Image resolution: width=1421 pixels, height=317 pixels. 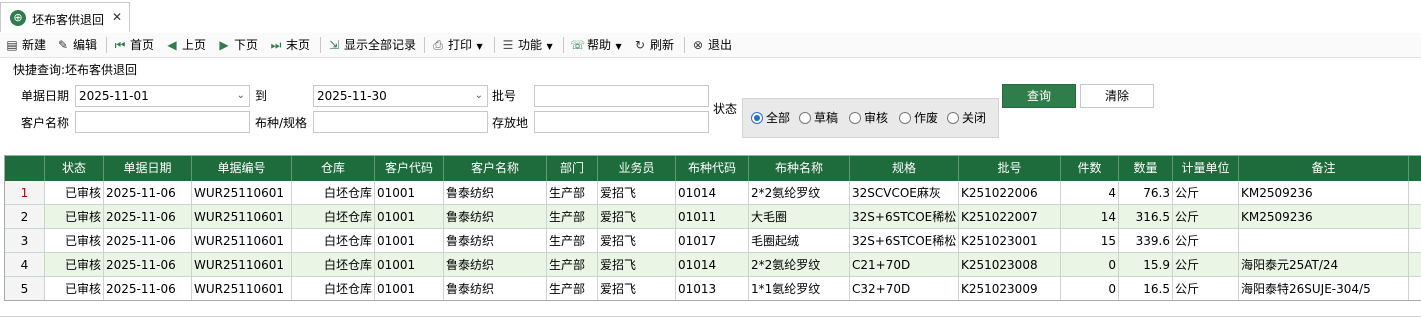 What do you see at coordinates (918, 118) in the screenshot?
I see `status-radio-void: 作废` at bounding box center [918, 118].